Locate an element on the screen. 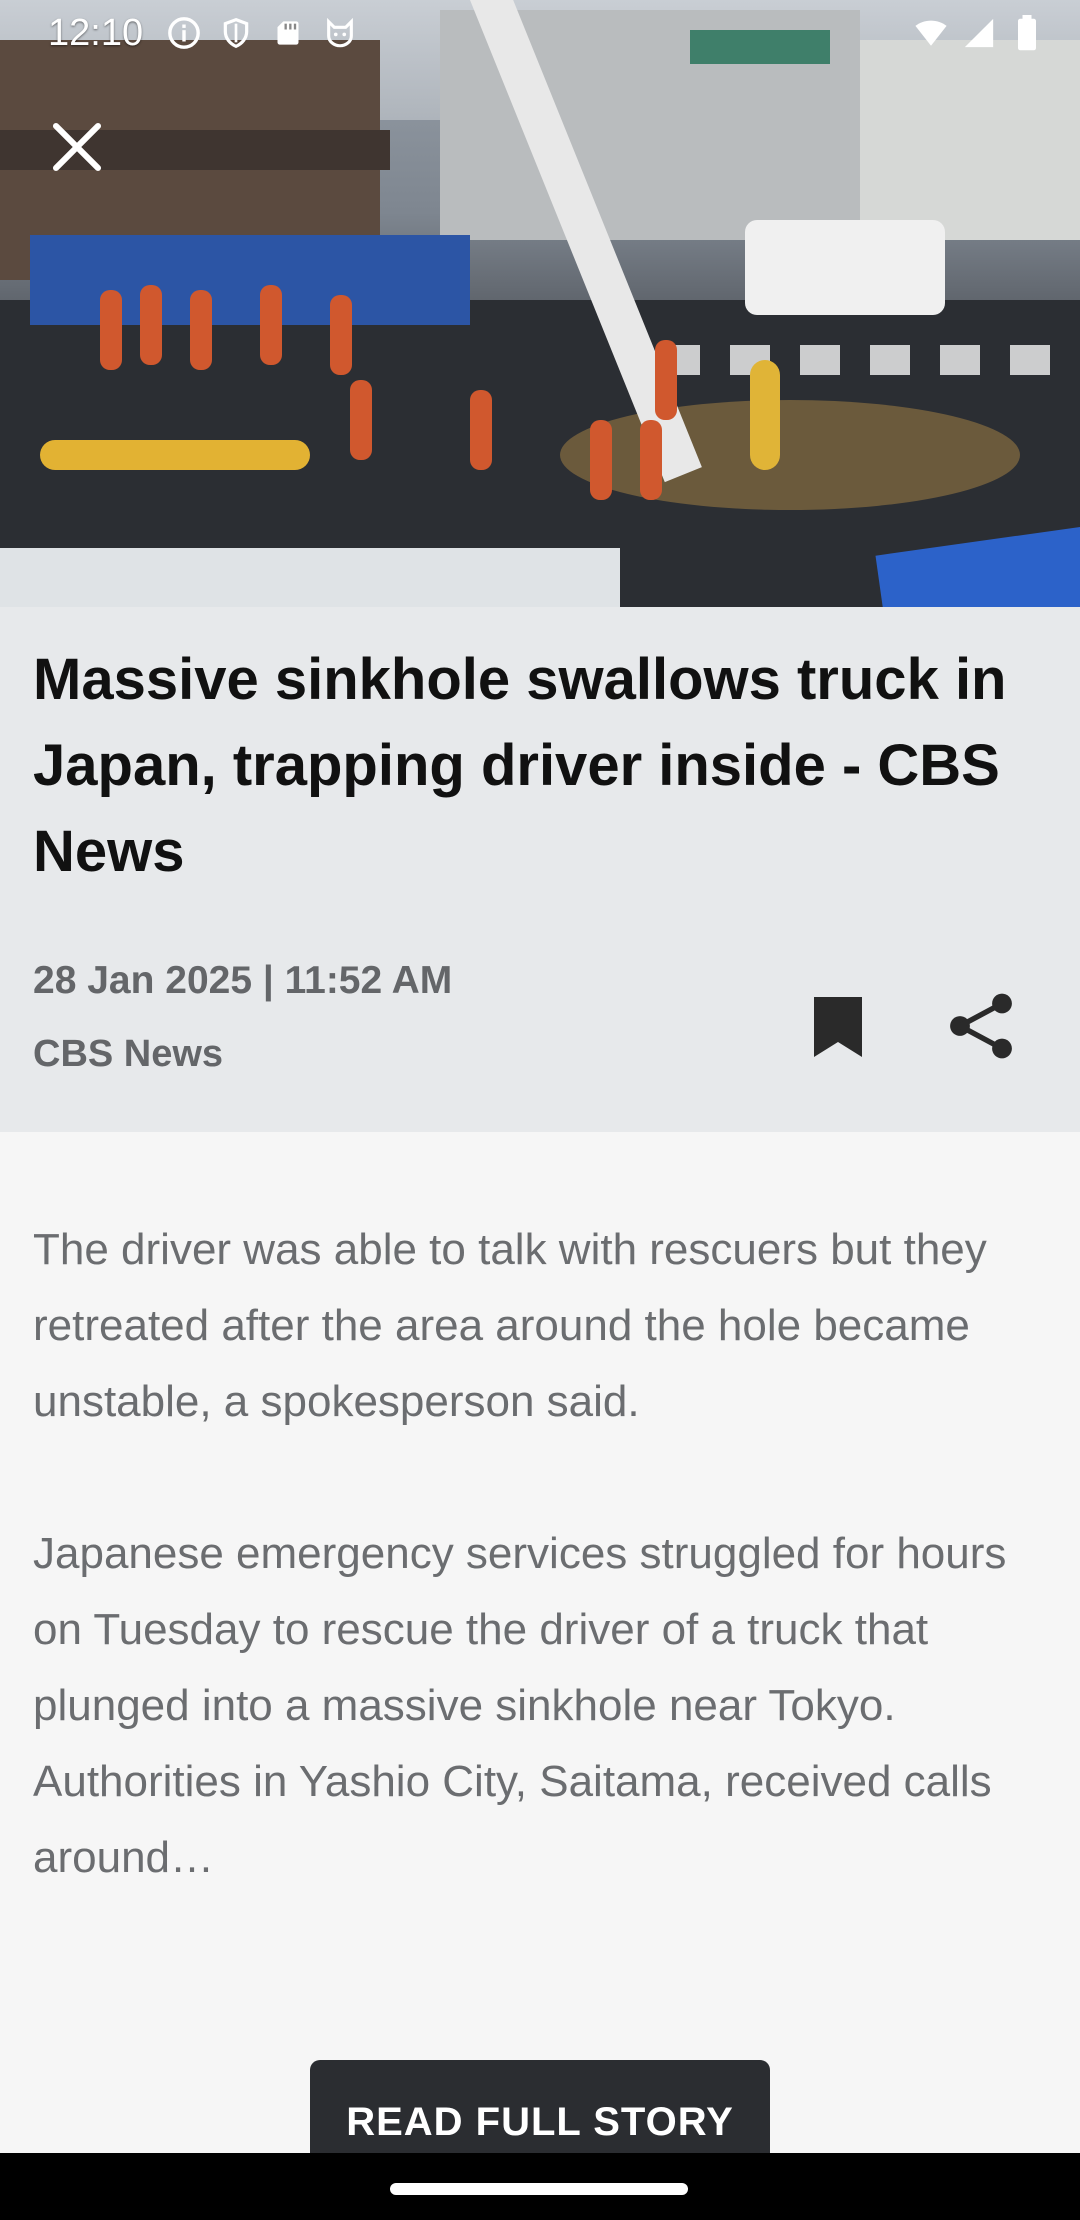  navigation-bar is located at coordinates (540, 2186).